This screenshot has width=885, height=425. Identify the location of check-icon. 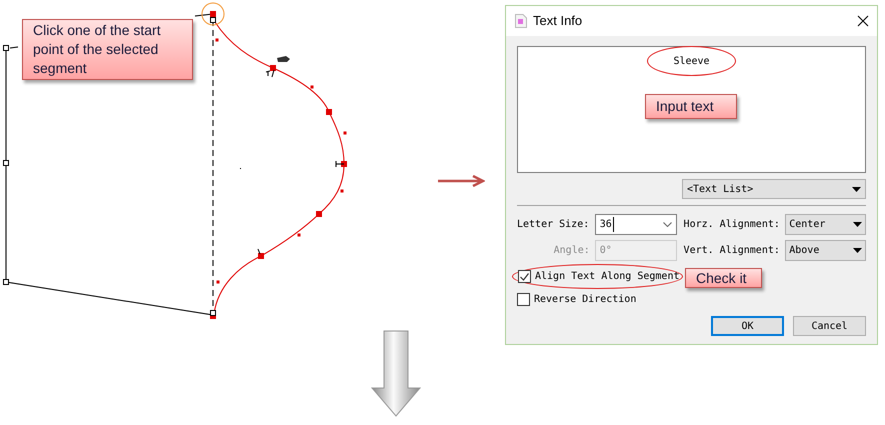
(524, 276).